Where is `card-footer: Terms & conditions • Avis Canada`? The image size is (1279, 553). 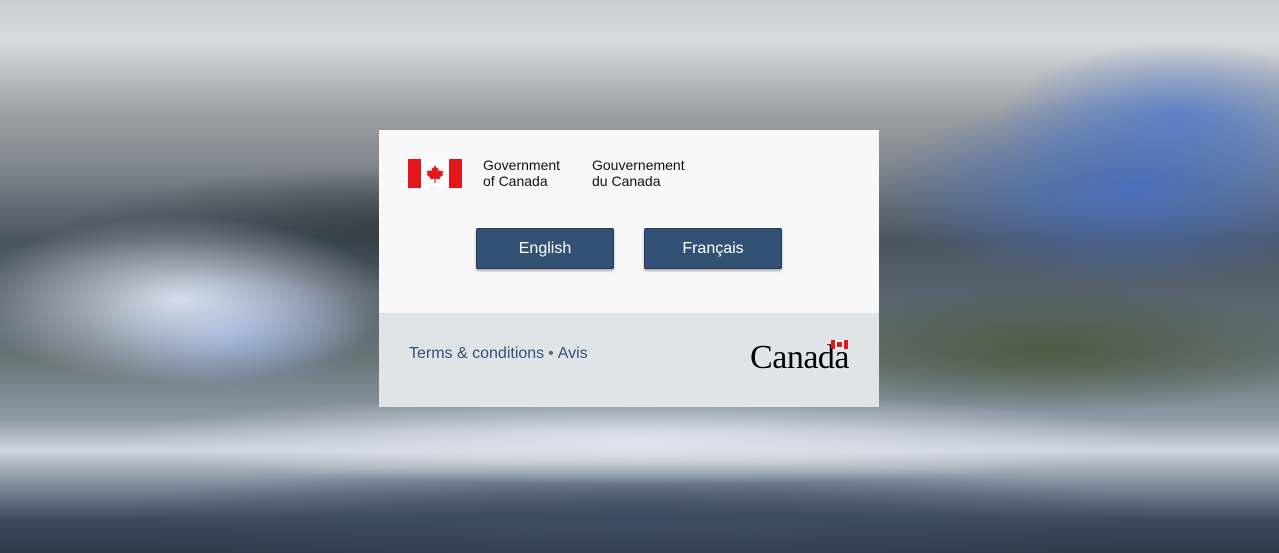 card-footer: Terms & conditions • Avis Canada is located at coordinates (629, 360).